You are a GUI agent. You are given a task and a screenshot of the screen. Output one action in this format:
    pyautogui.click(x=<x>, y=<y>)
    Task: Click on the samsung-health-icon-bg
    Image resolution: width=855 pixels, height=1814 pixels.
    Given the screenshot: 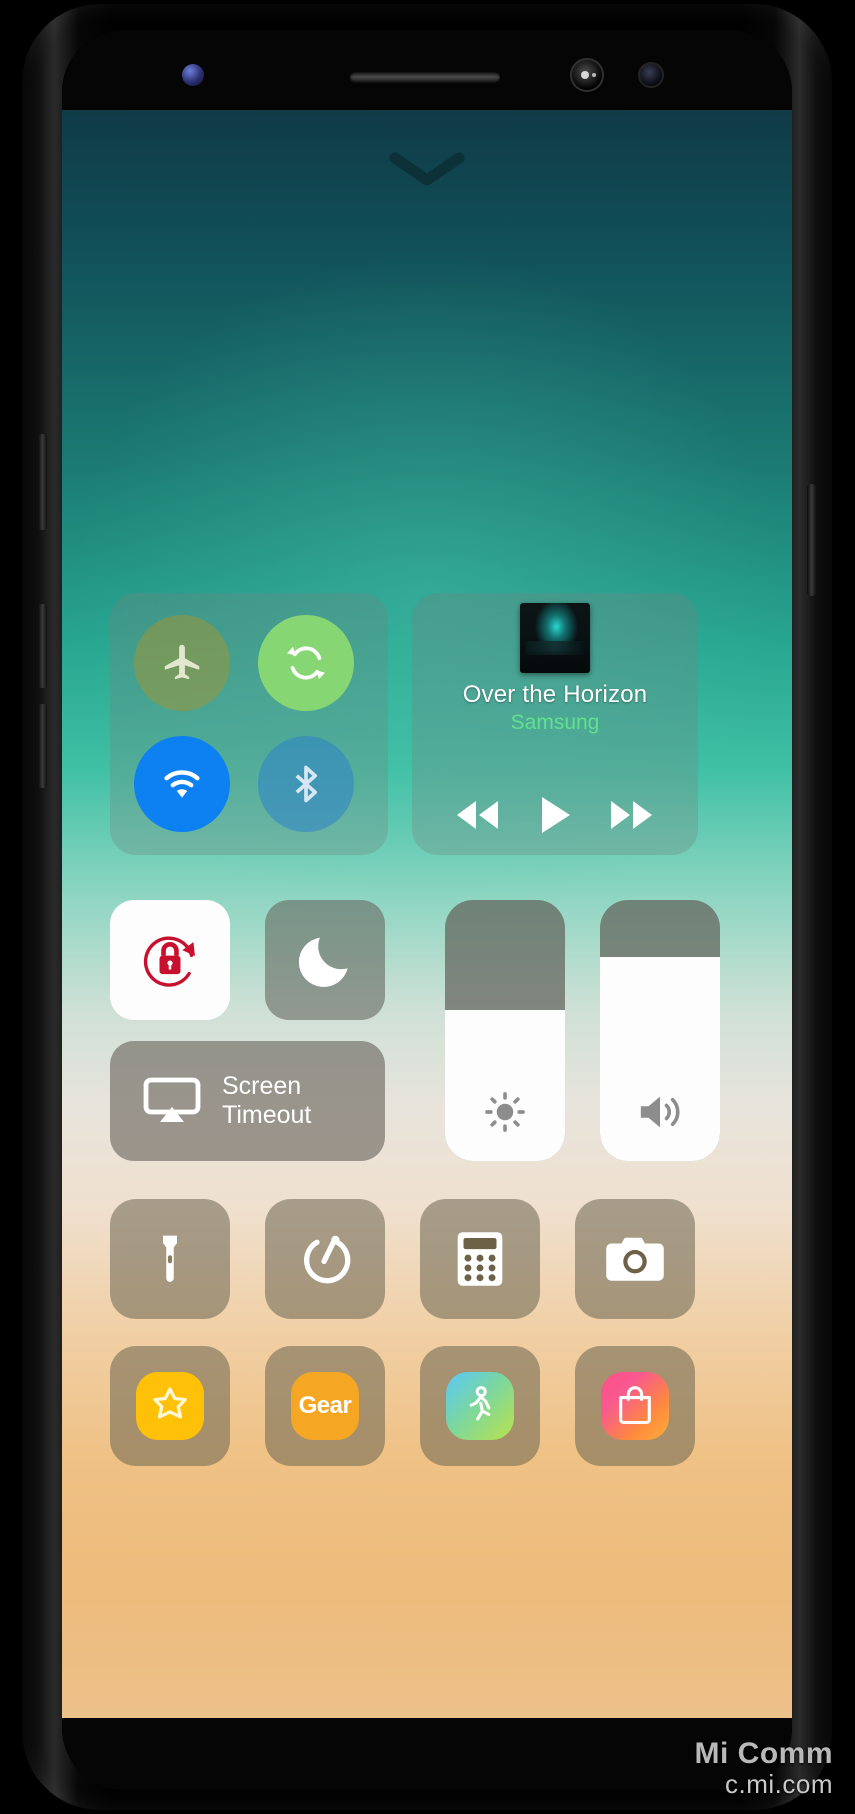 What is the action you would take?
    pyautogui.click(x=480, y=1406)
    